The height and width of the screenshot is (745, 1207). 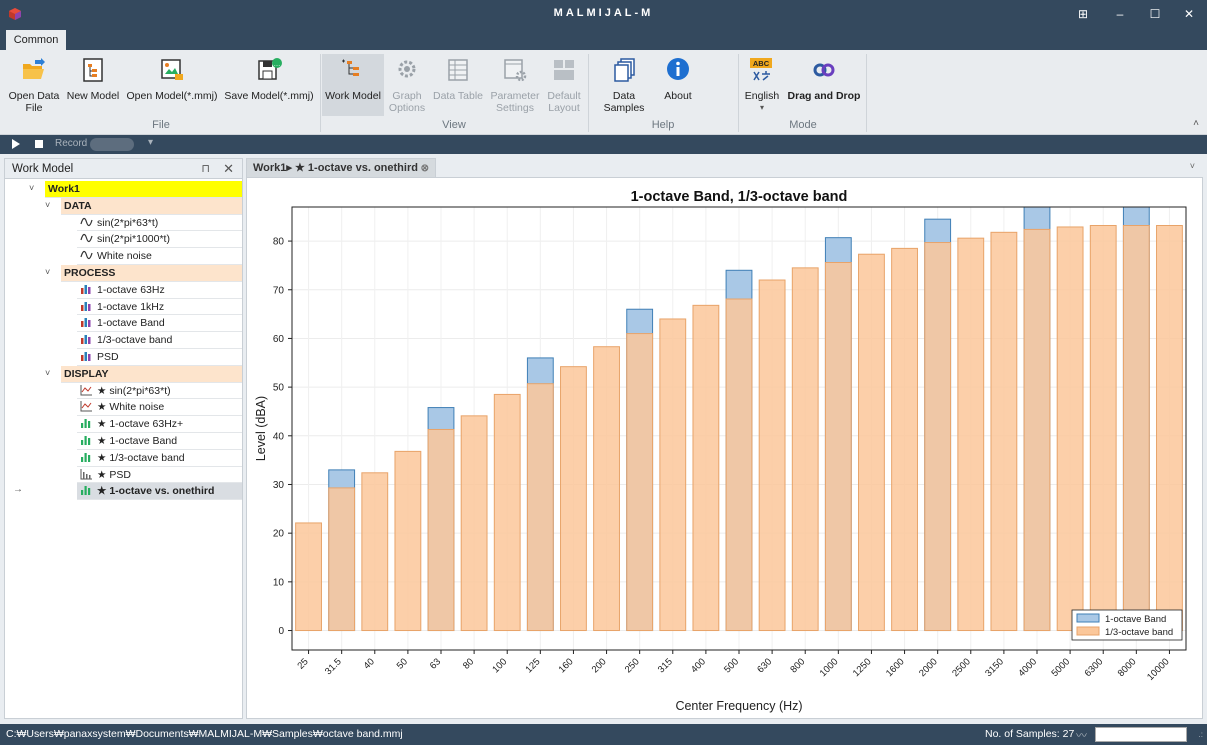 I want to click on x-tick-label: 160, so click(x=566, y=665).